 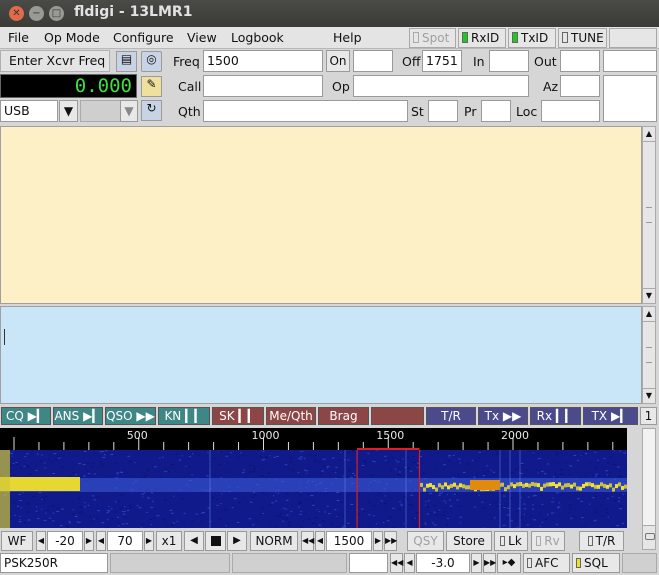 I want to click on bandwidth-dropdown-icon: ▼, so click(x=129, y=111).